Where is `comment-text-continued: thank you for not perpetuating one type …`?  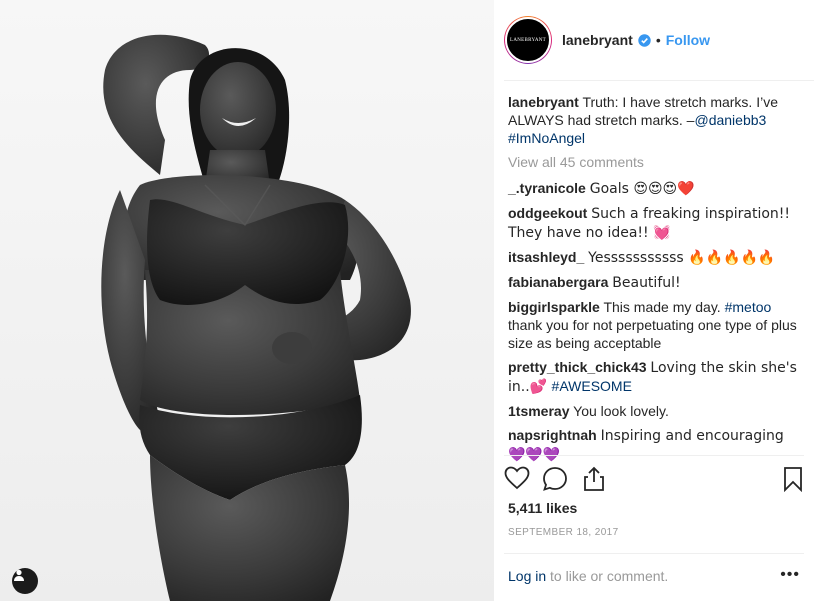 comment-text-continued: thank you for not perpetuating one type … is located at coordinates (652, 334).